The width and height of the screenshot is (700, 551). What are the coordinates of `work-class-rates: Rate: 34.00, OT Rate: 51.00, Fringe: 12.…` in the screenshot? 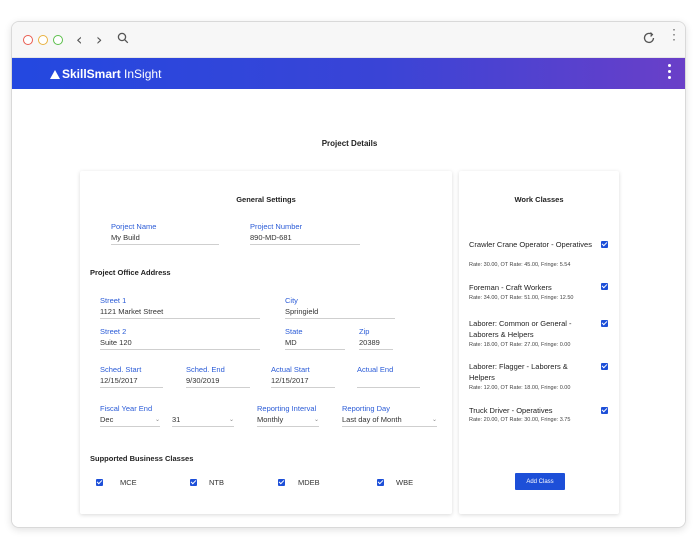 It's located at (521, 298).